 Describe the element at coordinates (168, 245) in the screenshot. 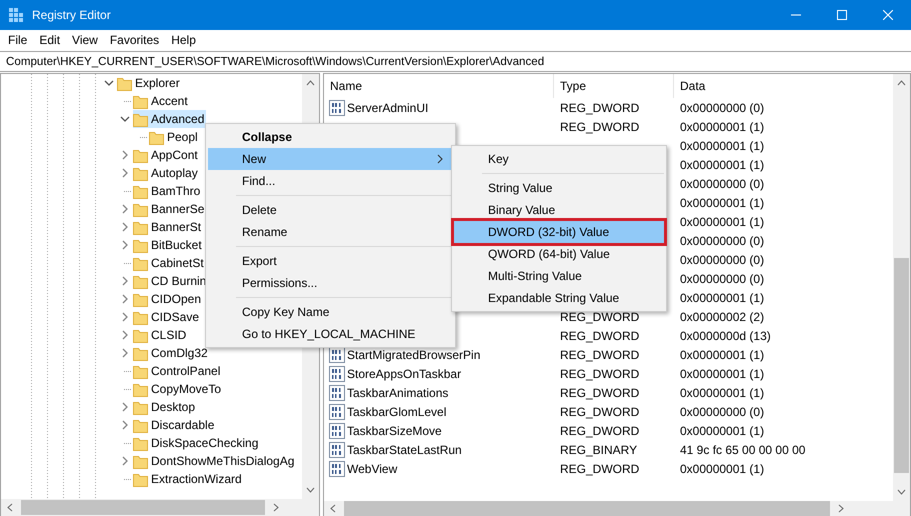

I see `tree-item: BitBucket` at that location.